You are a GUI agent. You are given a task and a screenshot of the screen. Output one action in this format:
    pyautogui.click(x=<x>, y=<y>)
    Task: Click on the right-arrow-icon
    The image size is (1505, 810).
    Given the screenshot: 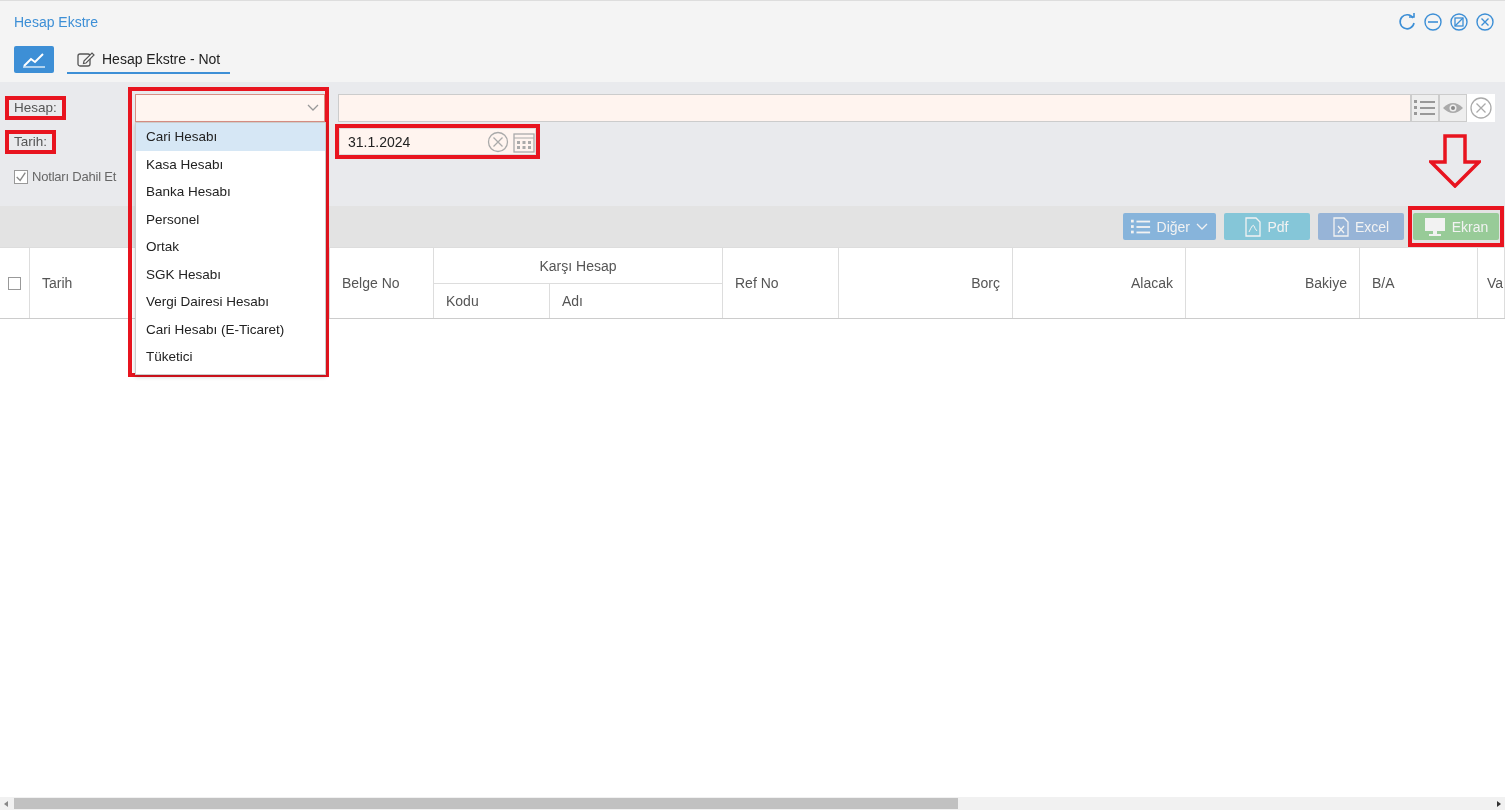 What is the action you would take?
    pyautogui.click(x=1499, y=803)
    